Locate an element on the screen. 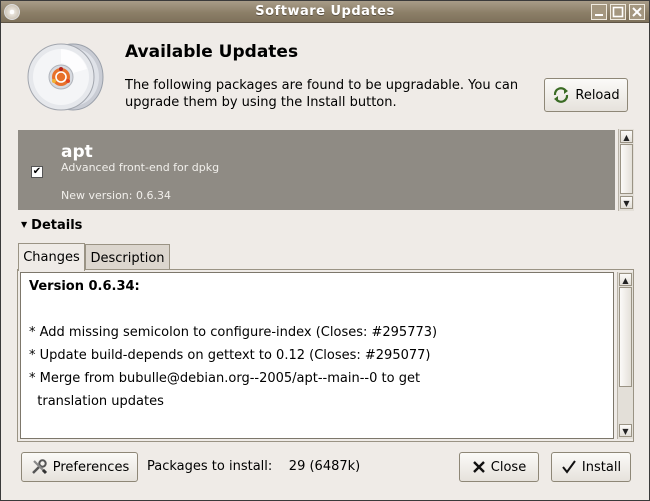  maximize-icon is located at coordinates (618, 12).